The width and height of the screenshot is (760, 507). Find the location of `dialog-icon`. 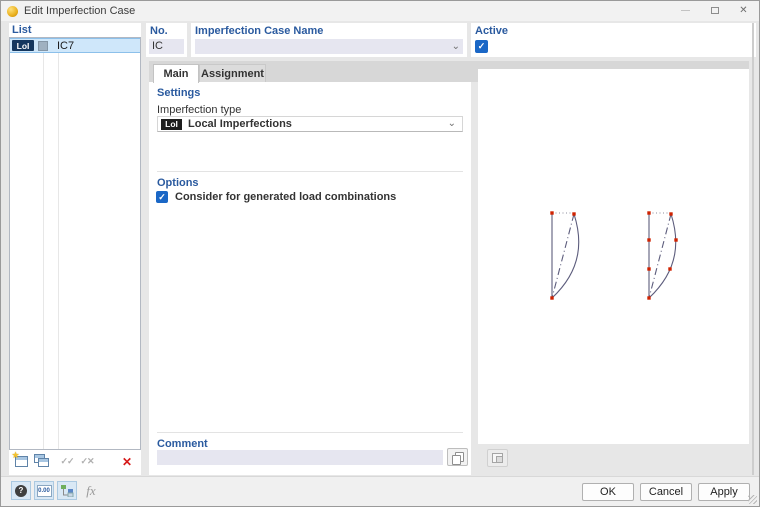

dialog-icon is located at coordinates (12, 11).